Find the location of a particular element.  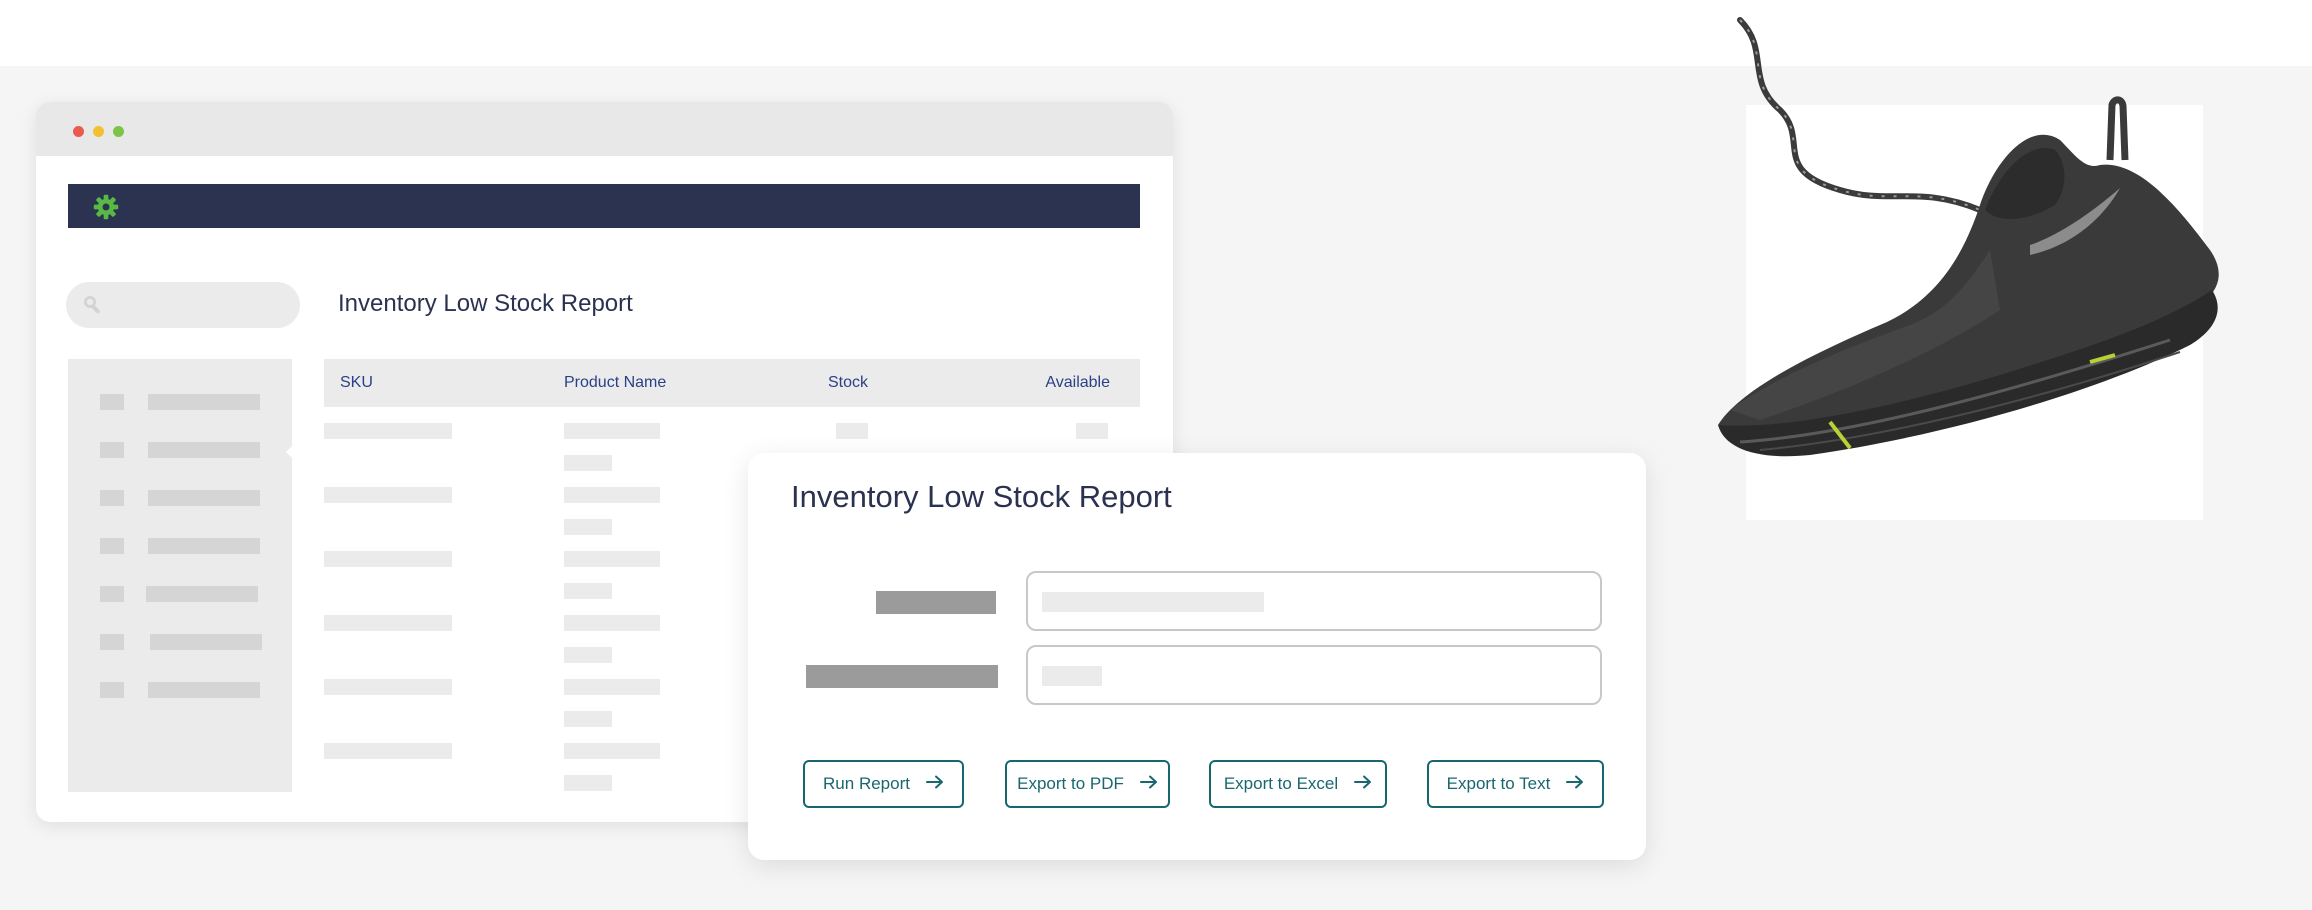

button-label: Export to PDF is located at coordinates (1070, 783).